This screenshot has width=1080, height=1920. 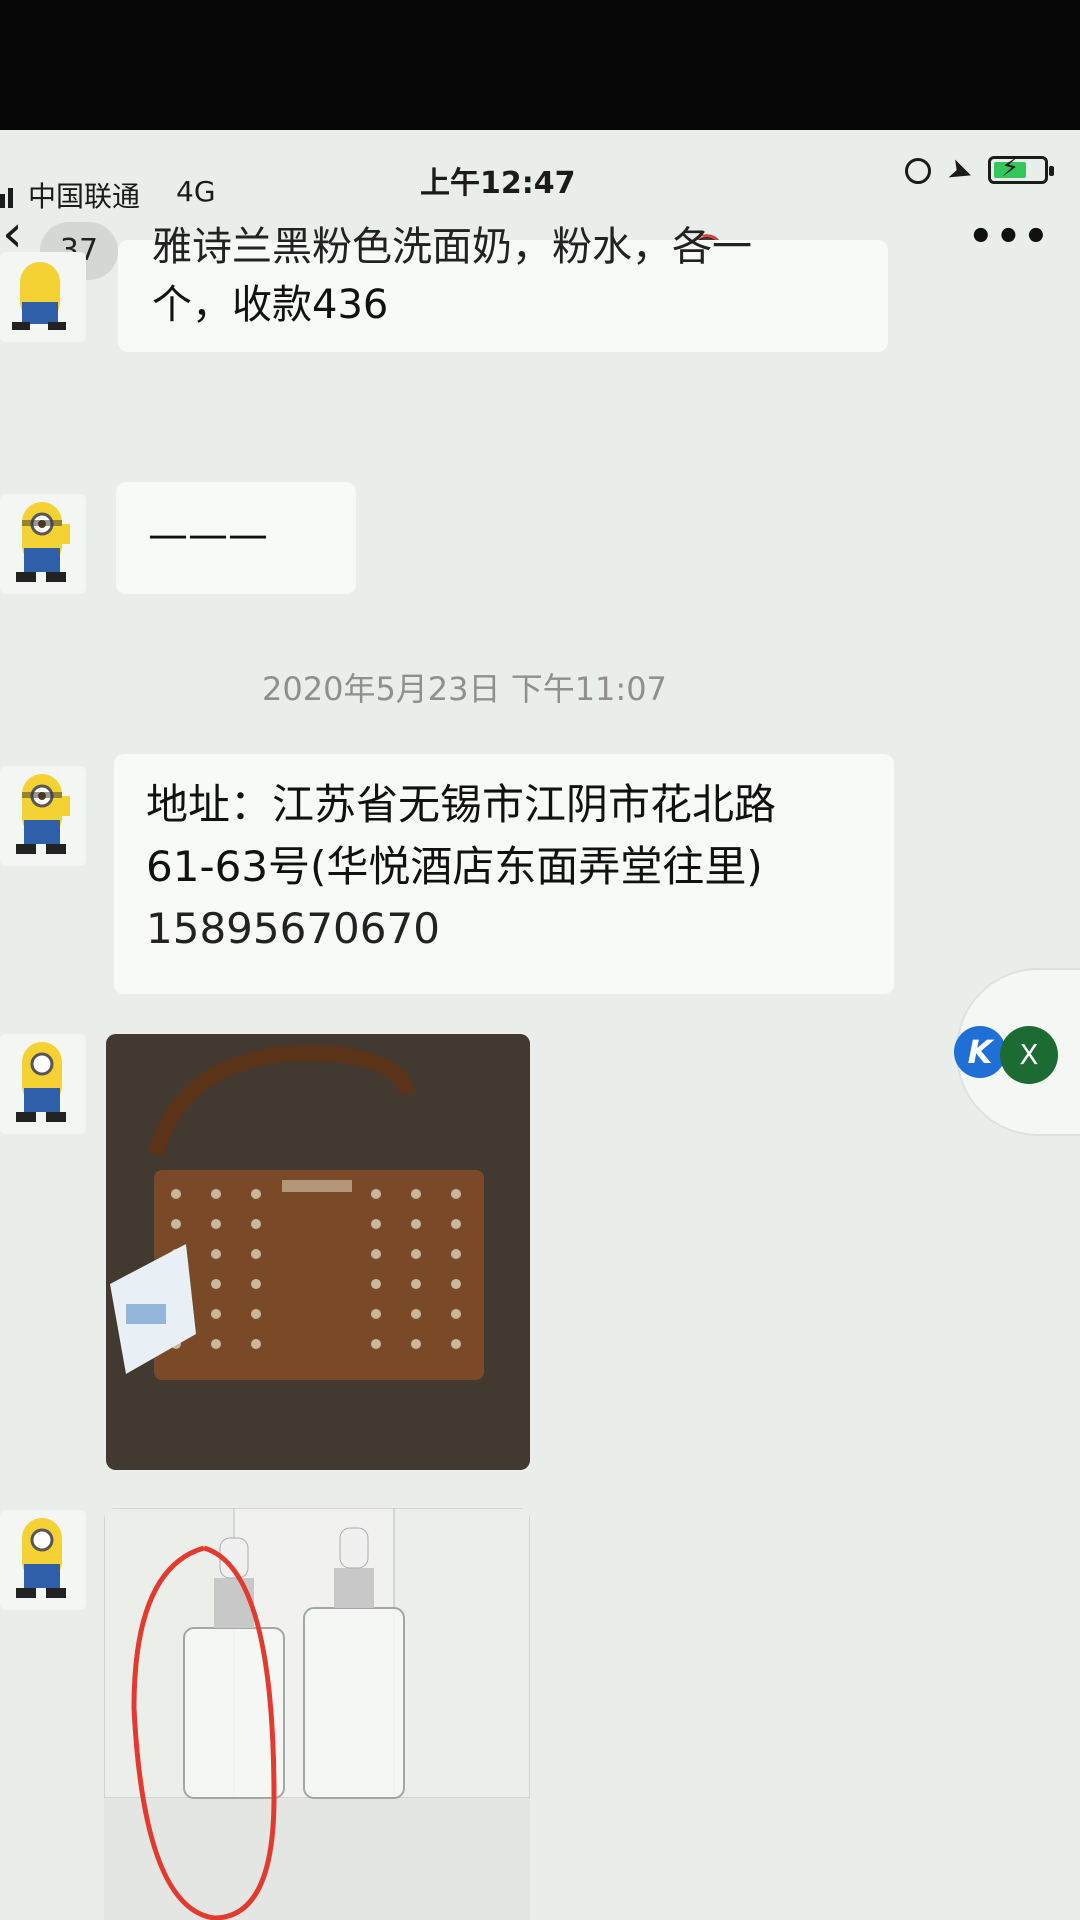 What do you see at coordinates (208, 535) in the screenshot?
I see `message-text: ———` at bounding box center [208, 535].